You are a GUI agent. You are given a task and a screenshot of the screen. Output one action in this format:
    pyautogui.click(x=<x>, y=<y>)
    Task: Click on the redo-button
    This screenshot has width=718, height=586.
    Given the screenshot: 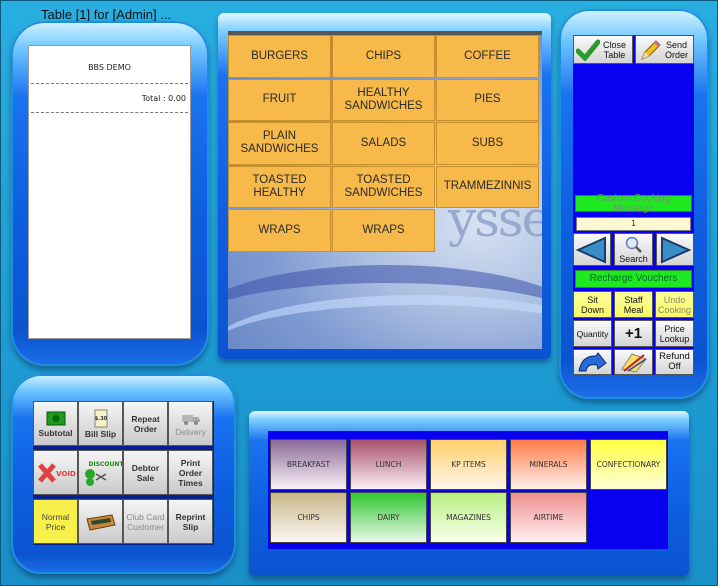 What is the action you would take?
    pyautogui.click(x=592, y=362)
    